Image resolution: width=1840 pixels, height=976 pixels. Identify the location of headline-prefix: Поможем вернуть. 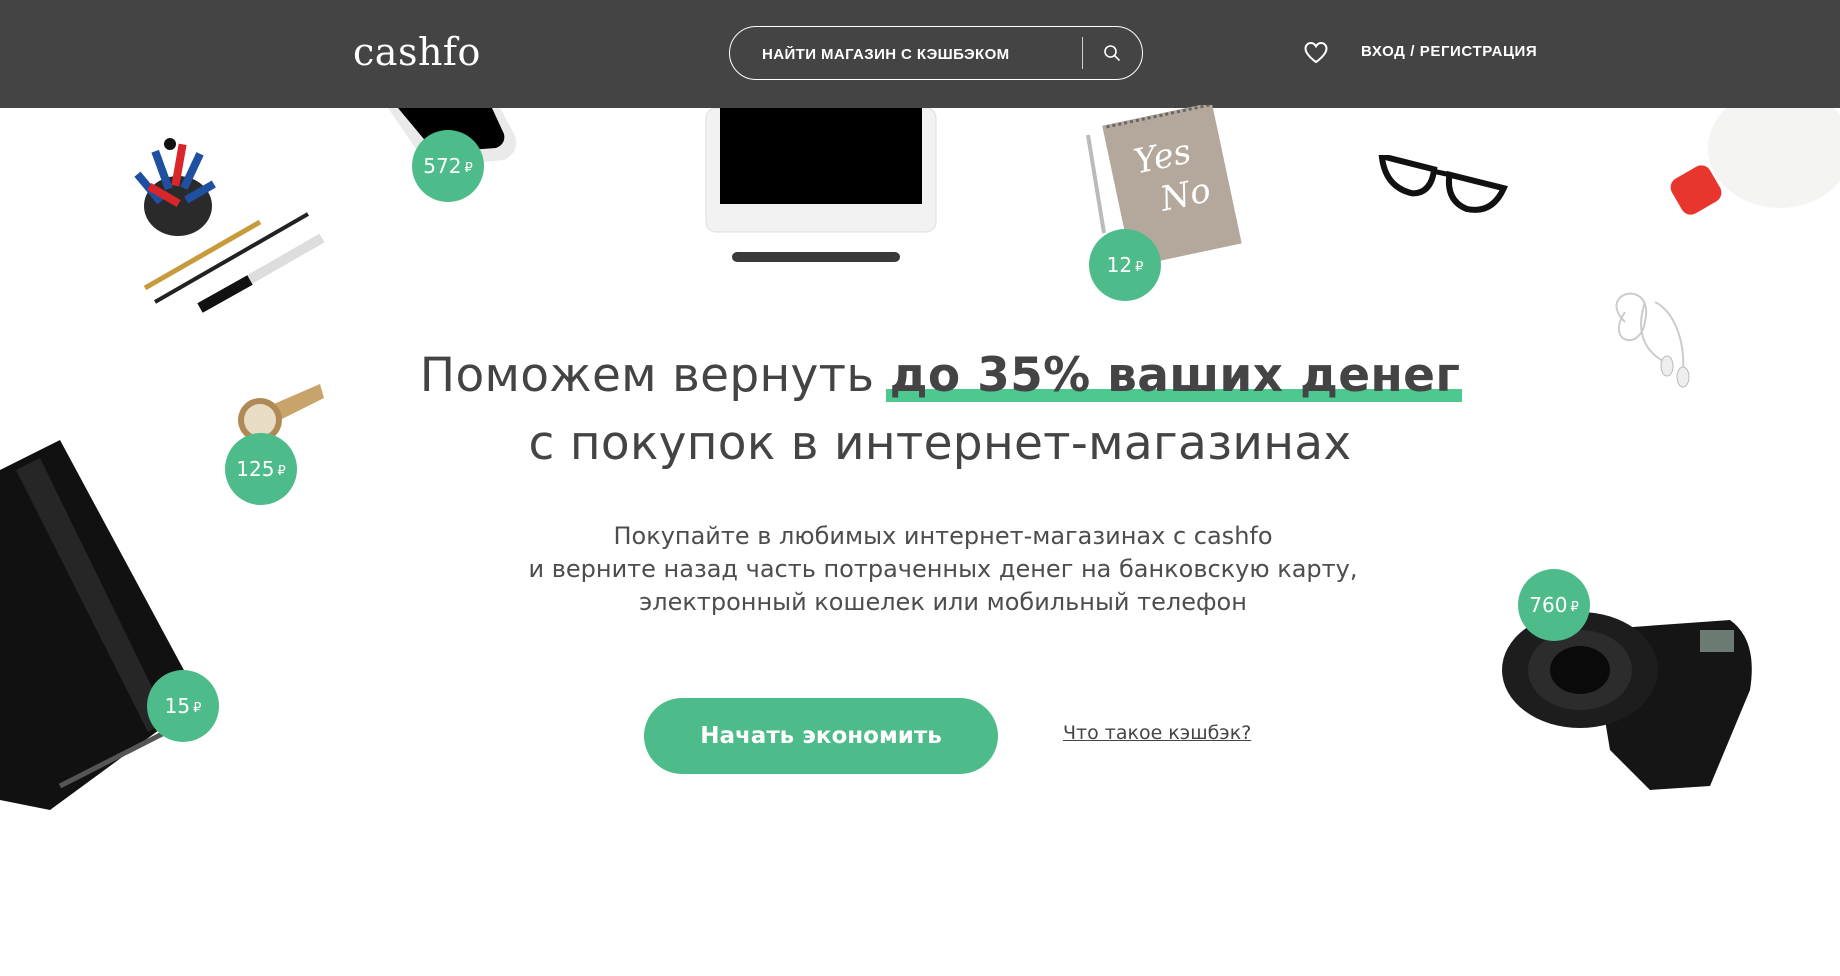
(647, 375).